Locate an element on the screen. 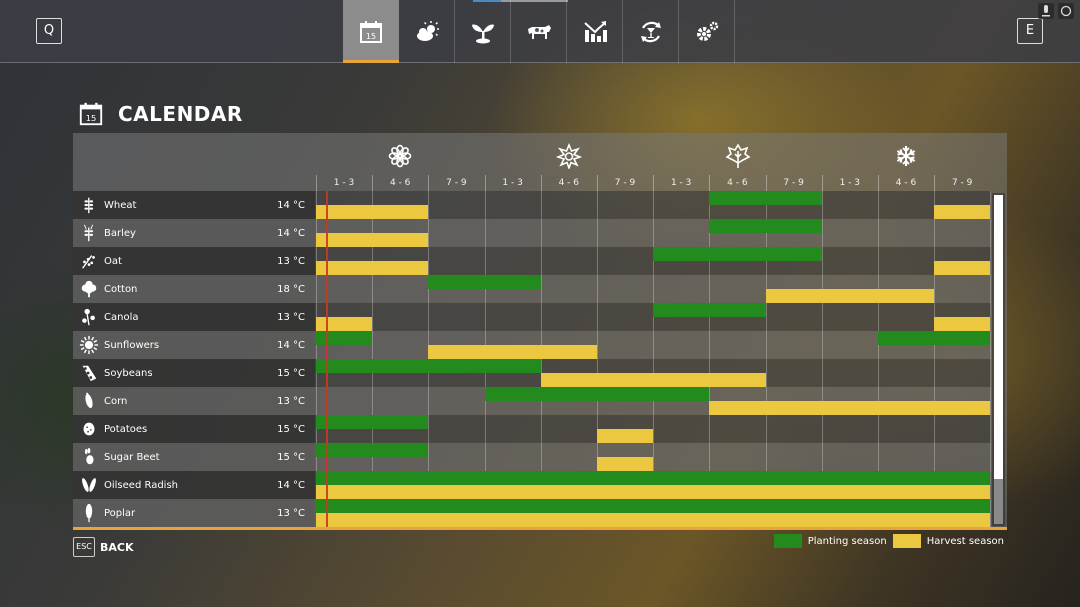 This screenshot has height=607, width=1080. next-tab-key-e: E is located at coordinates (1030, 31).